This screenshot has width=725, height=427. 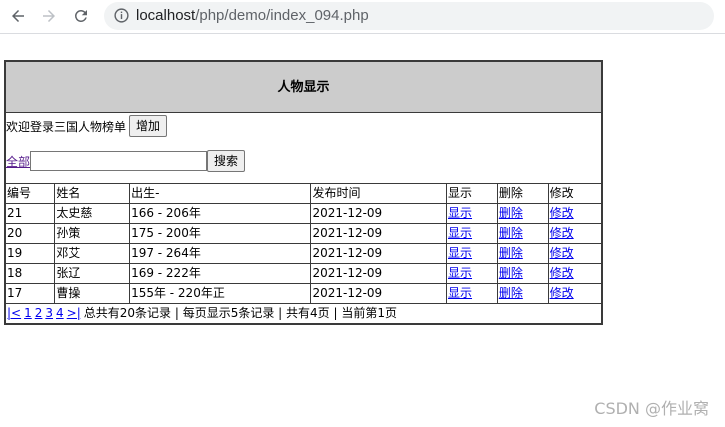 What do you see at coordinates (409, 16) in the screenshot?
I see `address-bar: localhost/php/demo/index_094.php` at bounding box center [409, 16].